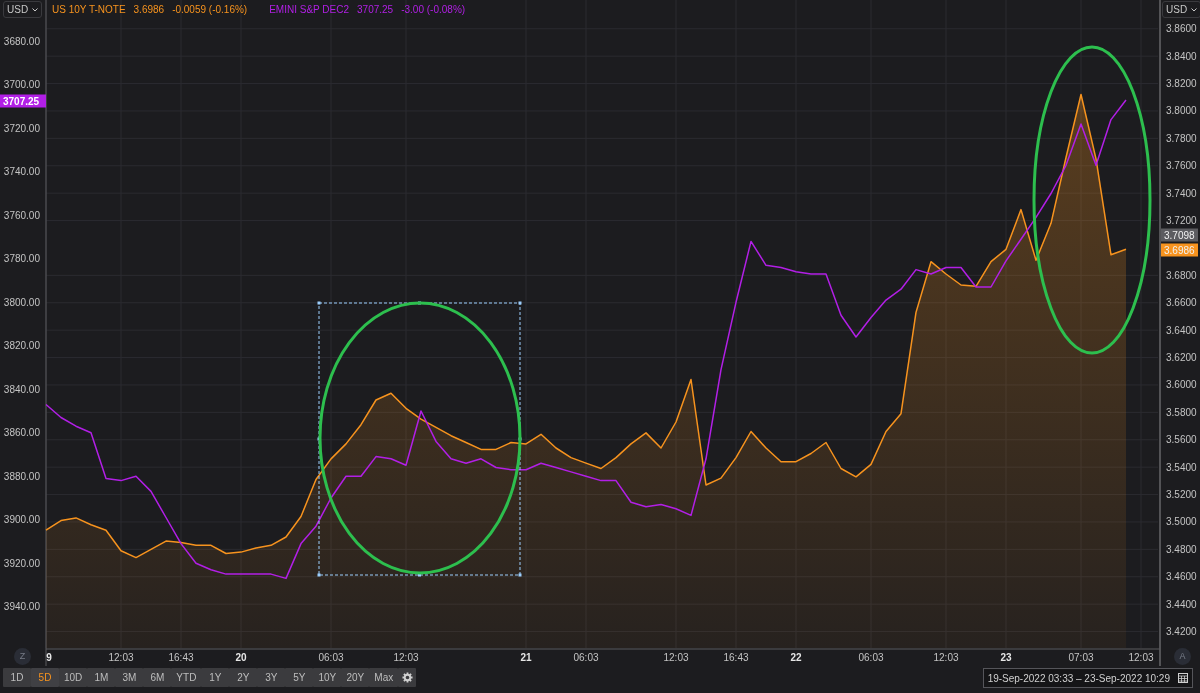 This screenshot has height=693, width=1200. I want to click on axis-label: 3.7600, so click(1181, 166).